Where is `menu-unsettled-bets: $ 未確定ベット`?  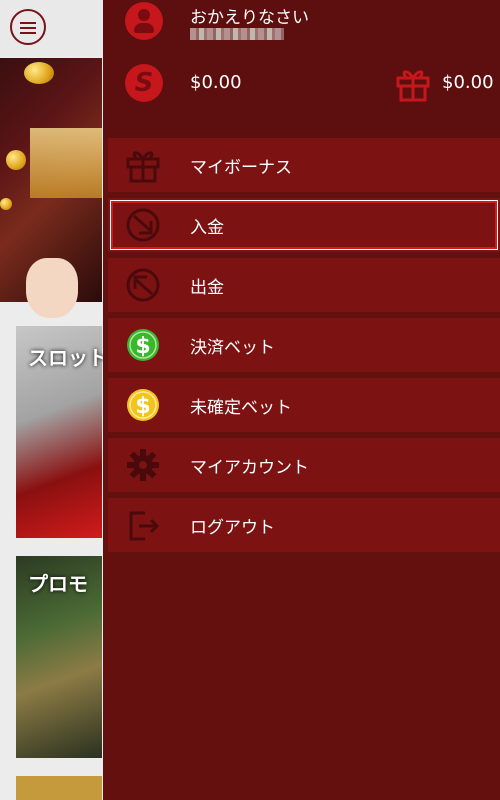
menu-unsettled-bets: $ 未確定ベット is located at coordinates (304, 405).